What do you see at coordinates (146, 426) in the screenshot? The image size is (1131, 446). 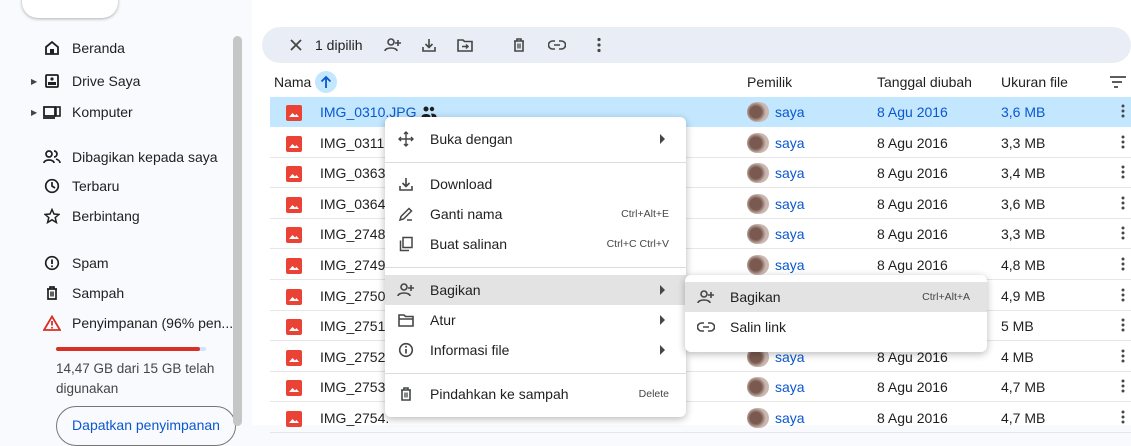 I see `get-storage-button: Dapatkan penyimpanan` at bounding box center [146, 426].